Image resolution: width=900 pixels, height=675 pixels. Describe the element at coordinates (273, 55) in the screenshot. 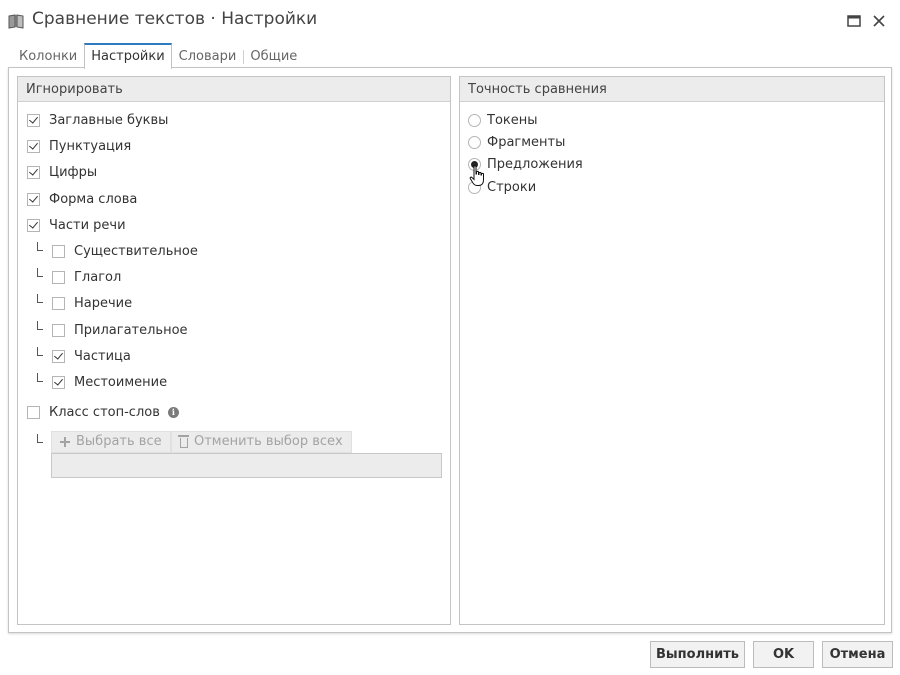

I see `tab-general: Общие` at that location.